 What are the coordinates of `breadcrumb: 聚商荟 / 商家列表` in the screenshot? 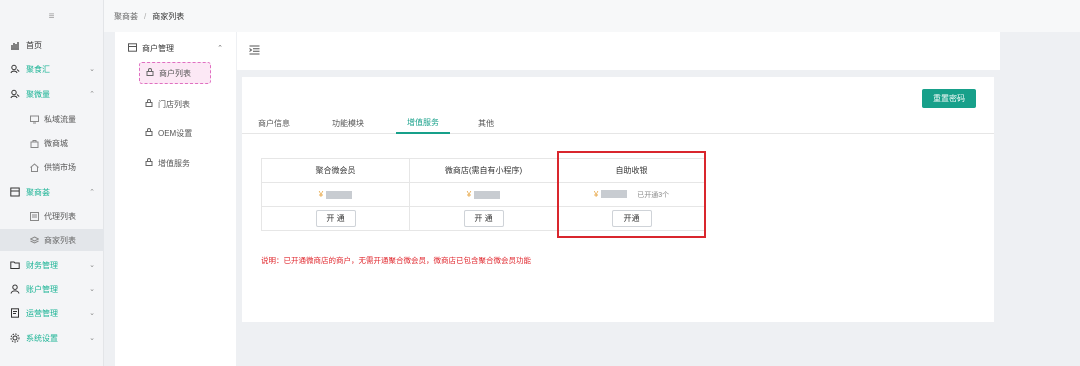 It's located at (592, 16).